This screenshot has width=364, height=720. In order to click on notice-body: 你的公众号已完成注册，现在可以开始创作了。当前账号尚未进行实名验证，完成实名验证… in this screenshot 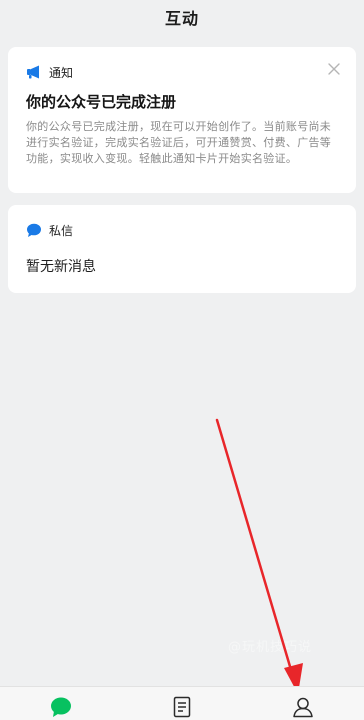, I will do `click(179, 142)`.